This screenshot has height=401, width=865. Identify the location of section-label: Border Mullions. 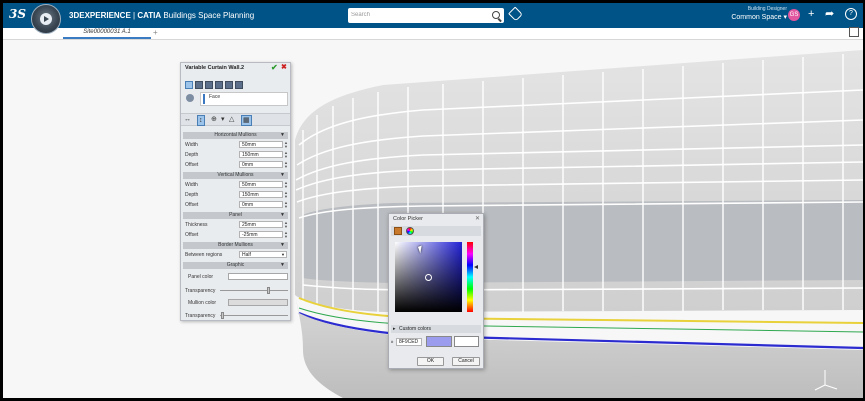
(235, 245).